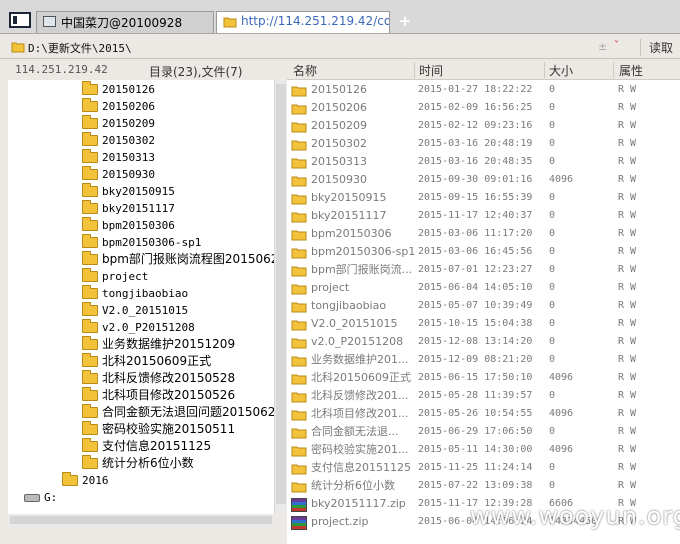 The width and height of the screenshot is (680, 544). Describe the element at coordinates (188, 412) in the screenshot. I see `tree-label: 合同金额无法退回问题20150629` at that location.